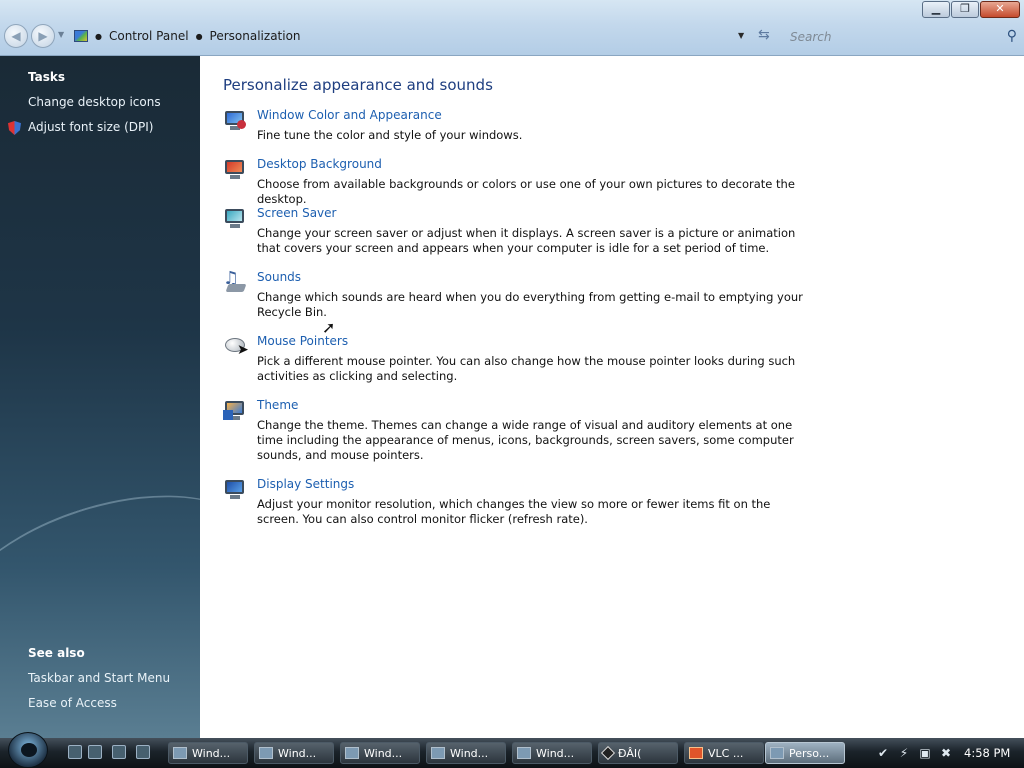 Image resolution: width=1024 pixels, height=768 pixels. I want to click on control-panel-icon, so click(81, 36).